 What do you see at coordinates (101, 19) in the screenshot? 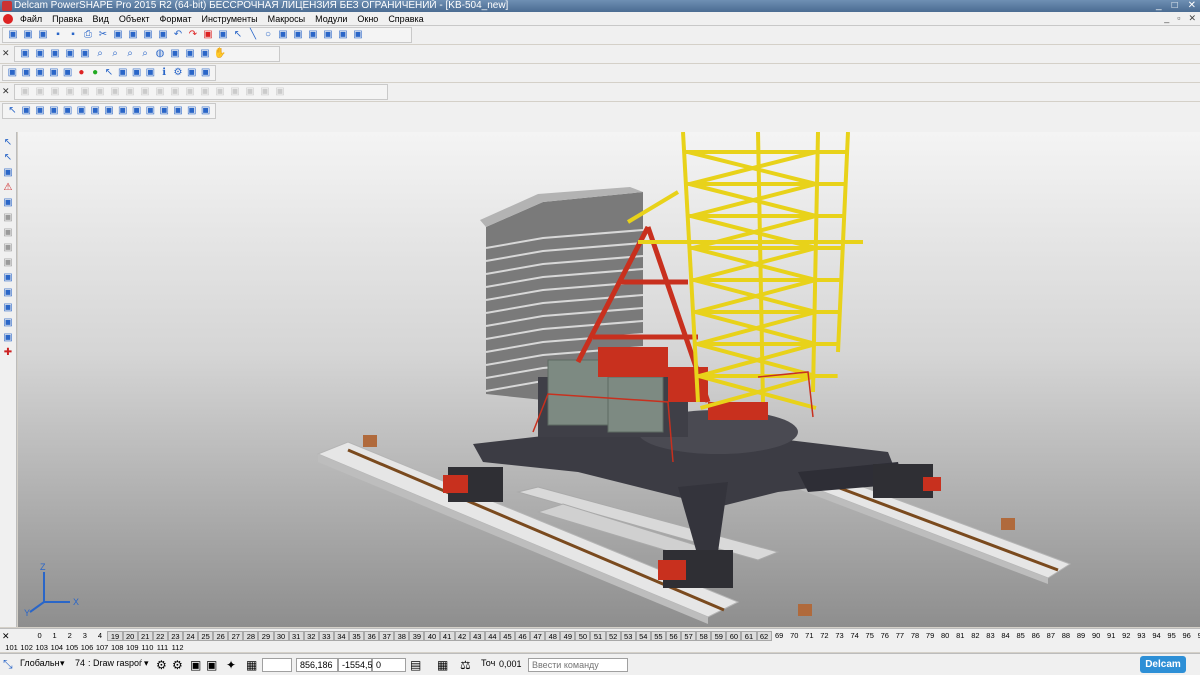
I see `menu-view: Вид` at bounding box center [101, 19].